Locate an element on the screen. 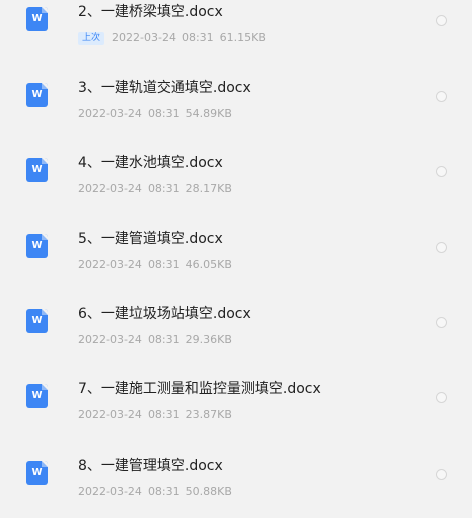 The image size is (472, 518). file-name: 8、一建管理填空.docx is located at coordinates (150, 466).